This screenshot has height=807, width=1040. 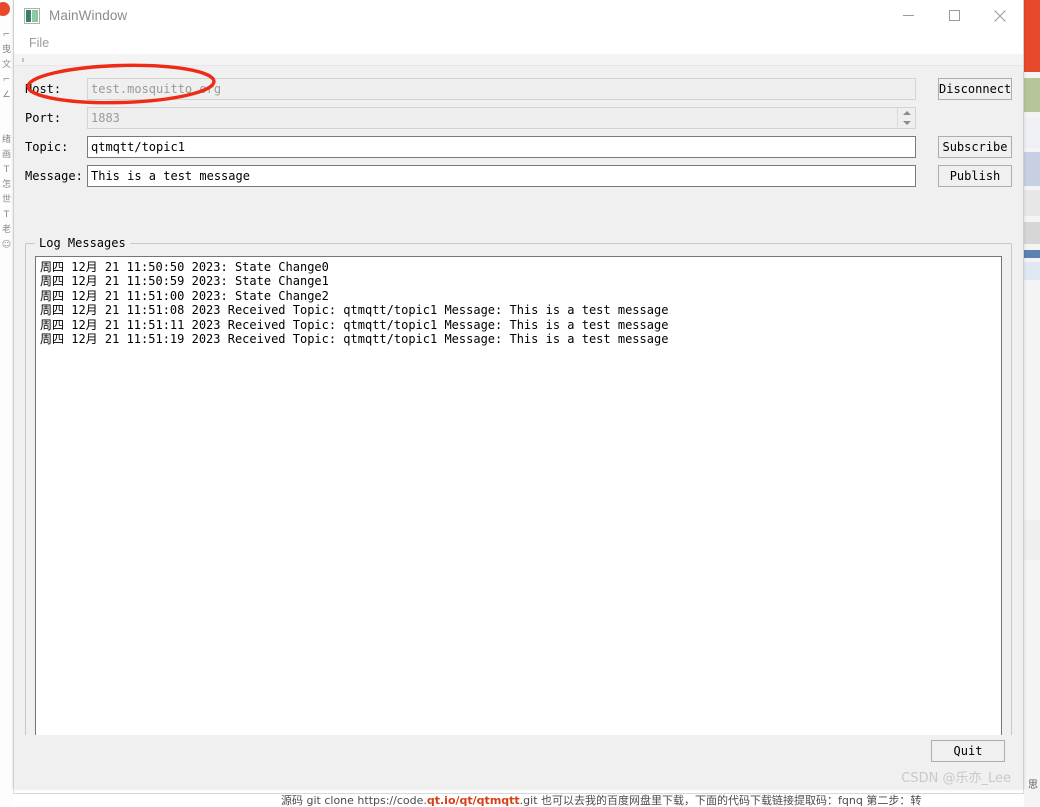 I want to click on background-bottom-text-prefix: 源码 git clone https://code., so click(x=354, y=800).